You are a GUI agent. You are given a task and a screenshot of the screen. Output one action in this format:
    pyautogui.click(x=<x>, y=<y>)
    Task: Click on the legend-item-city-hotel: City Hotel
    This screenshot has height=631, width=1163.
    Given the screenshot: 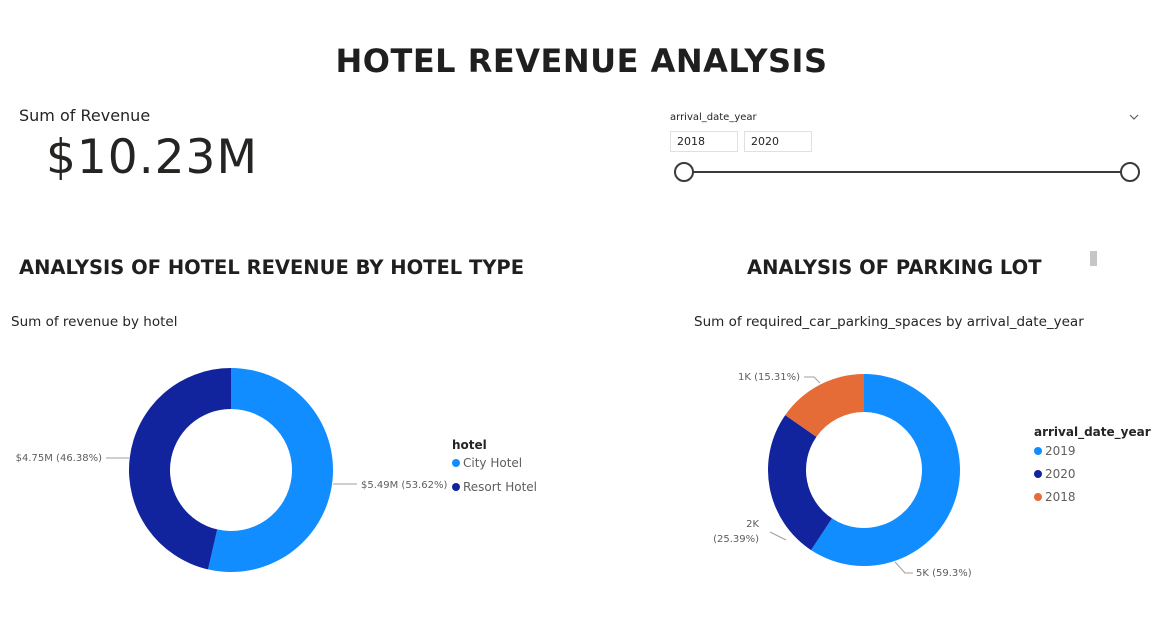 What is the action you would take?
    pyautogui.click(x=492, y=463)
    